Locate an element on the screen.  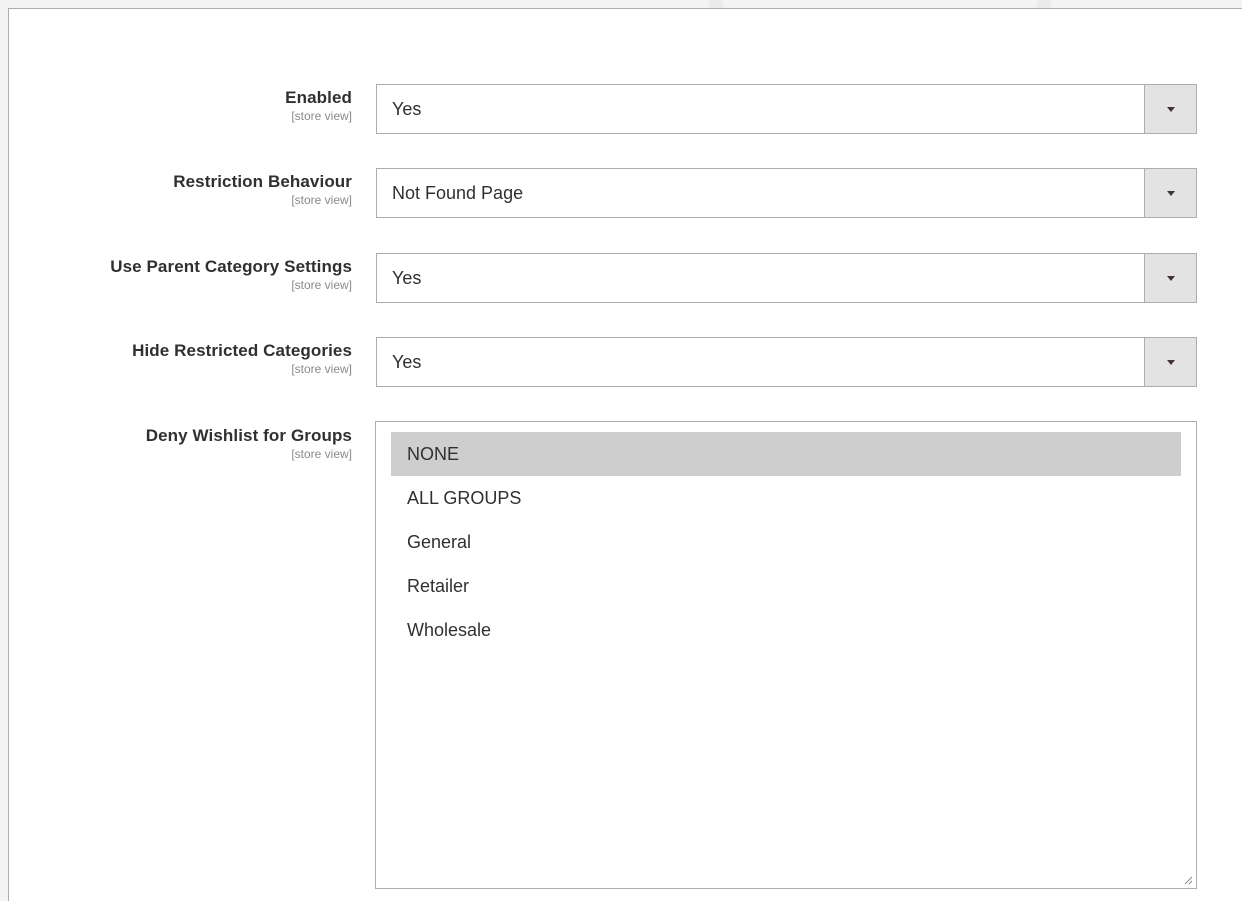
enabled-dropdown-button is located at coordinates (1170, 109).